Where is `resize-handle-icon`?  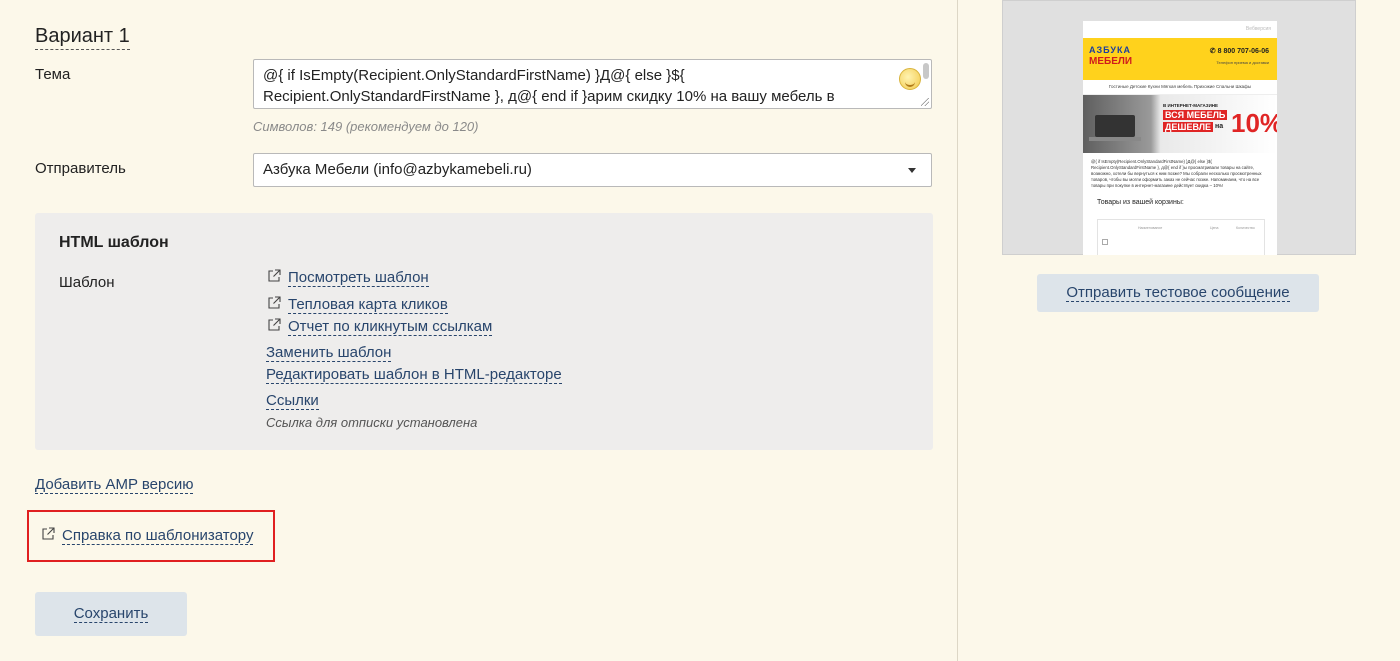 resize-handle-icon is located at coordinates (925, 102).